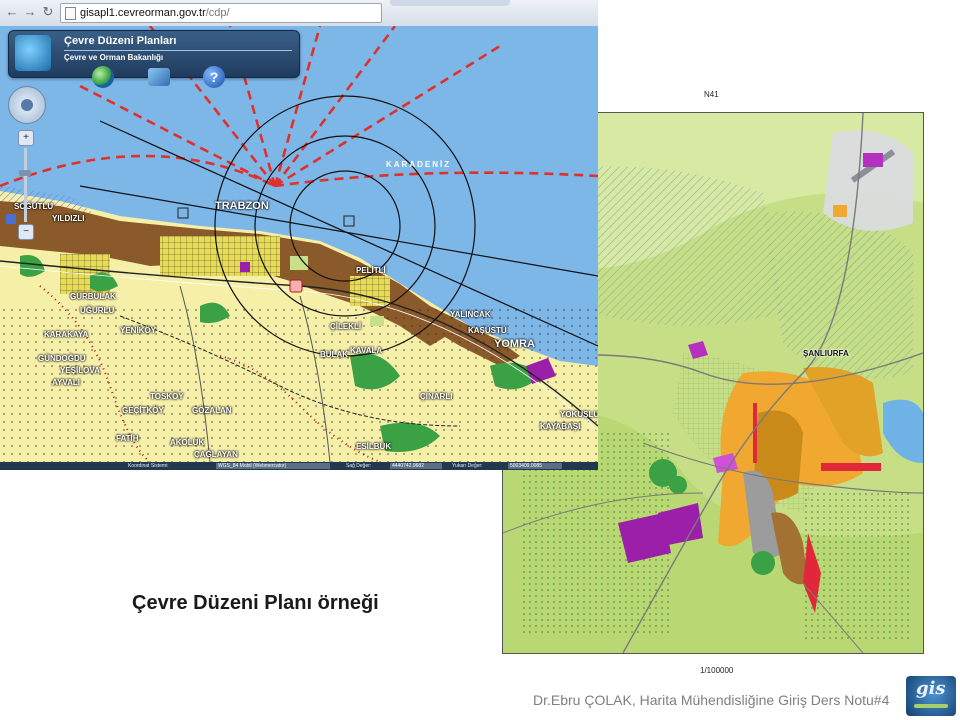 This screenshot has height=720, width=960. Describe the element at coordinates (114, 57) in the screenshot. I see `app-subtitle: Çevre ve Orman Bakanlığı` at that location.